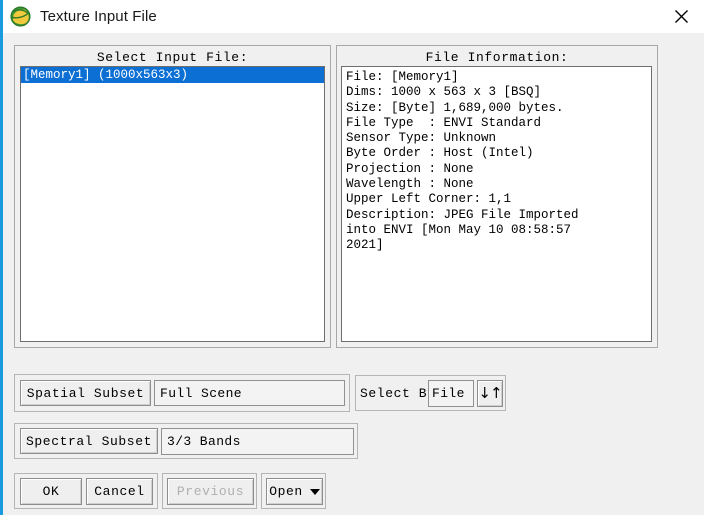  Describe the element at coordinates (314, 491) in the screenshot. I see `chevron-down-icon` at that location.